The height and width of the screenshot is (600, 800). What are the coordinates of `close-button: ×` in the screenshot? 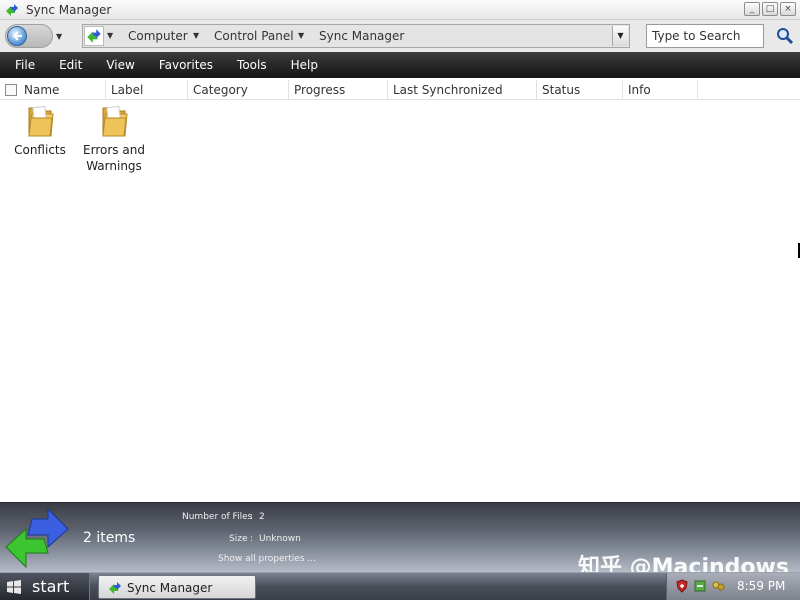 It's located at (788, 9).